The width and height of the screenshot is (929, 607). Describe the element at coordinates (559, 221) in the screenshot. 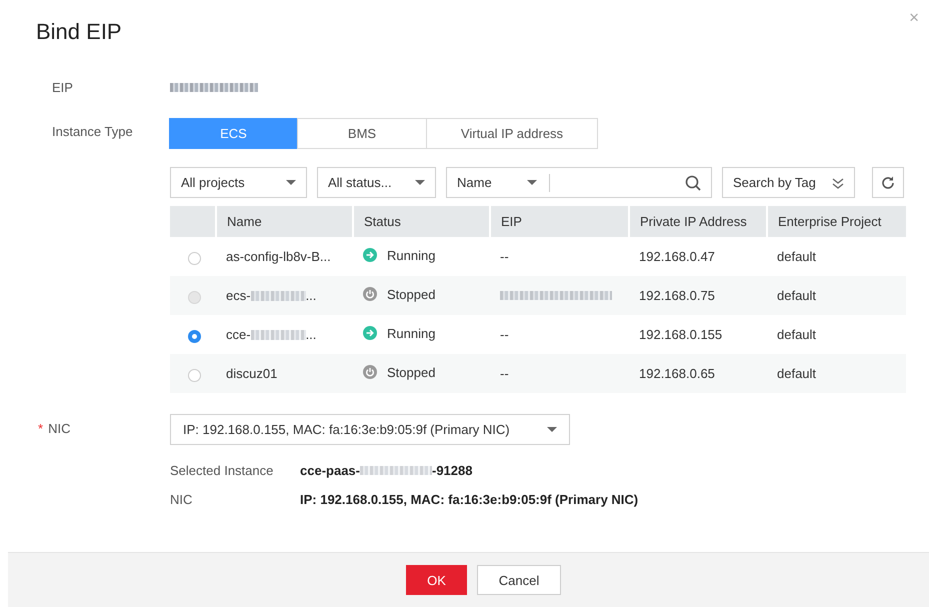

I see `column-header: EIP` at that location.